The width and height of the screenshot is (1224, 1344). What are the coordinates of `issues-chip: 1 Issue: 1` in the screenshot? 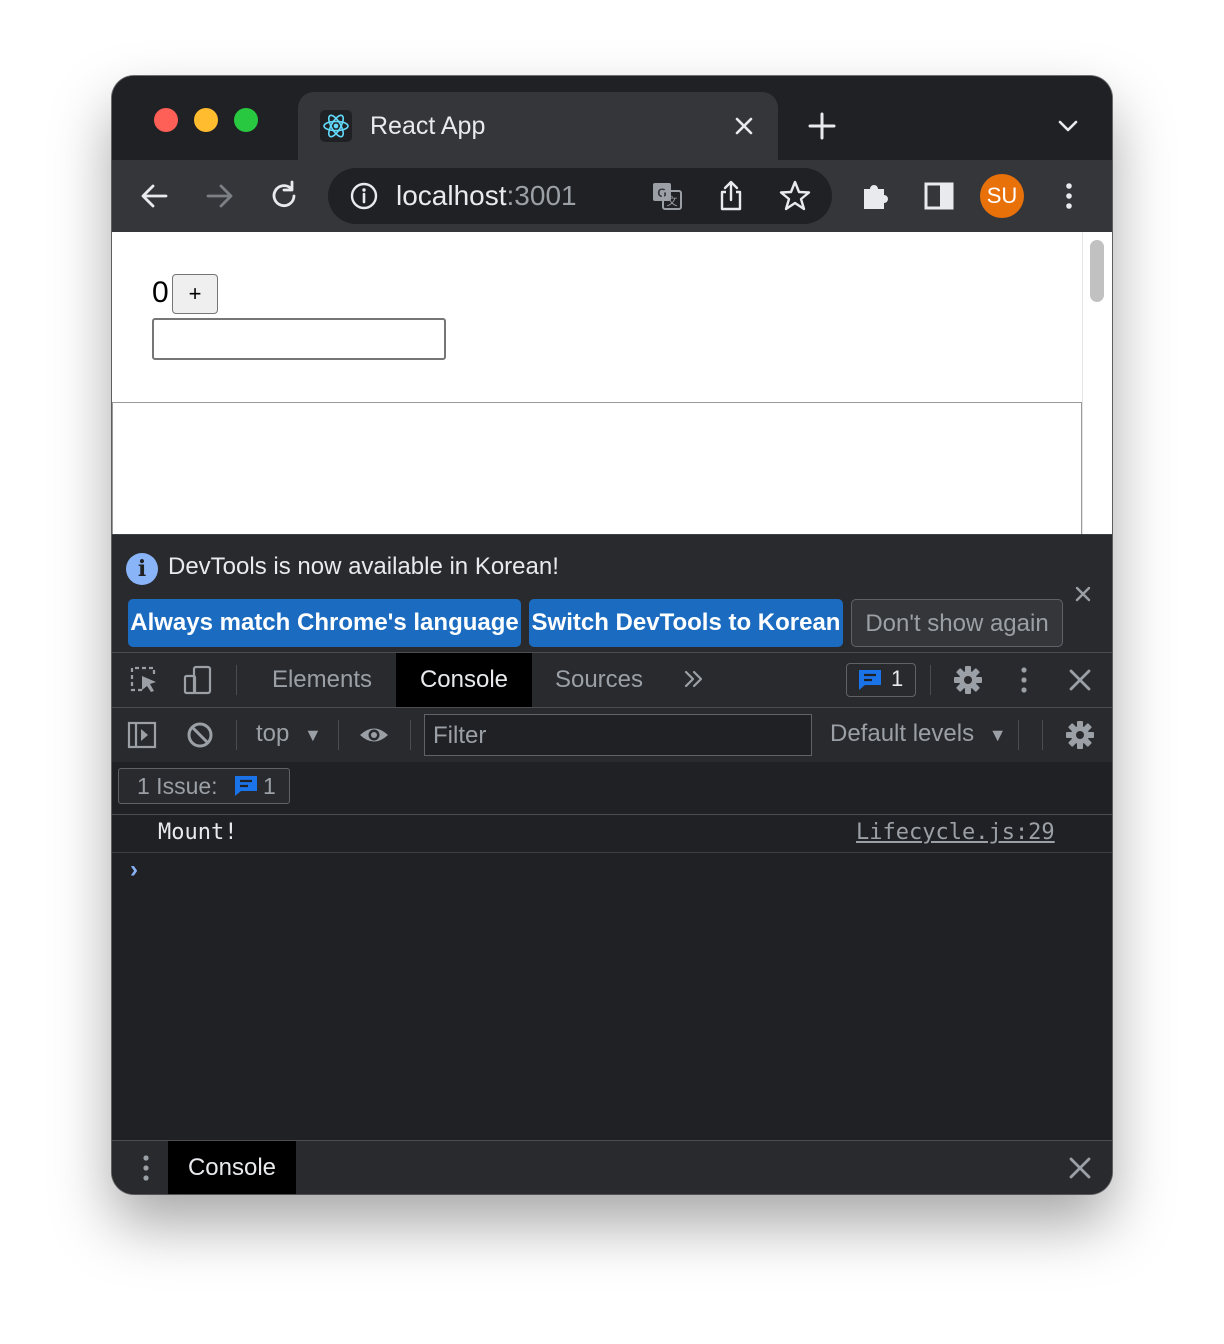 It's located at (204, 786).